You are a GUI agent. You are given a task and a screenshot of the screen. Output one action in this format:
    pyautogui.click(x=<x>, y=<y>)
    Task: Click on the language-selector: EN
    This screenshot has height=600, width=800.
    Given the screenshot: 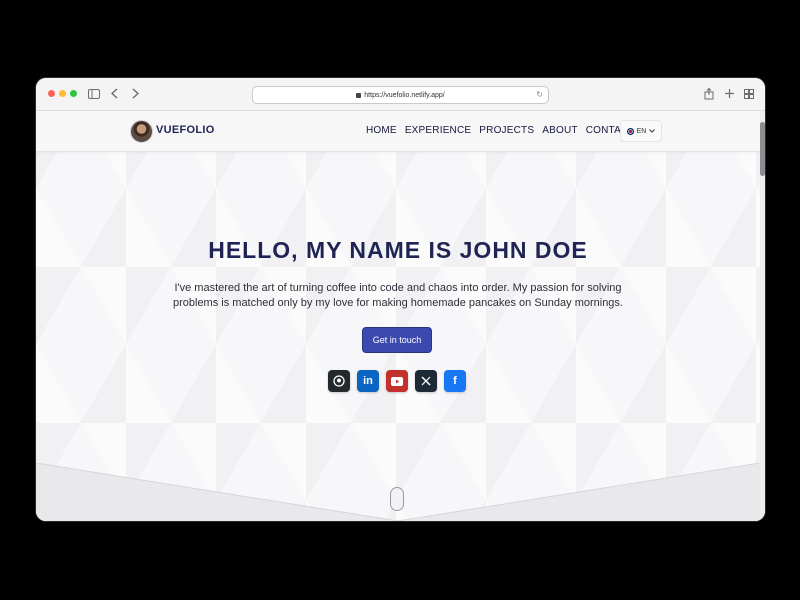 What is the action you would take?
    pyautogui.click(x=641, y=131)
    